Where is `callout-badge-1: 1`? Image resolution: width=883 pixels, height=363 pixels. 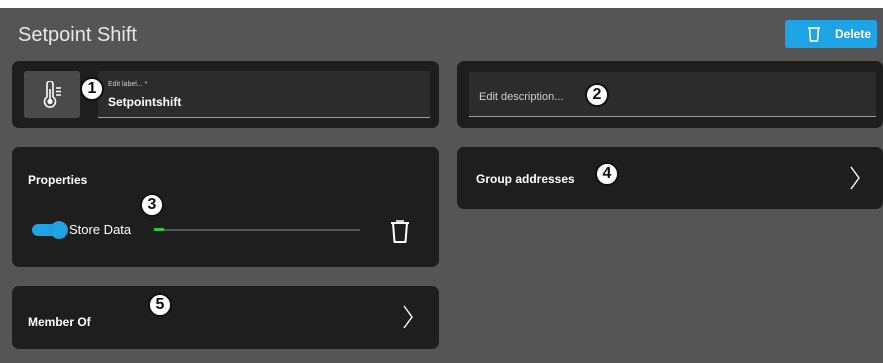
callout-badge-1: 1 is located at coordinates (92, 89).